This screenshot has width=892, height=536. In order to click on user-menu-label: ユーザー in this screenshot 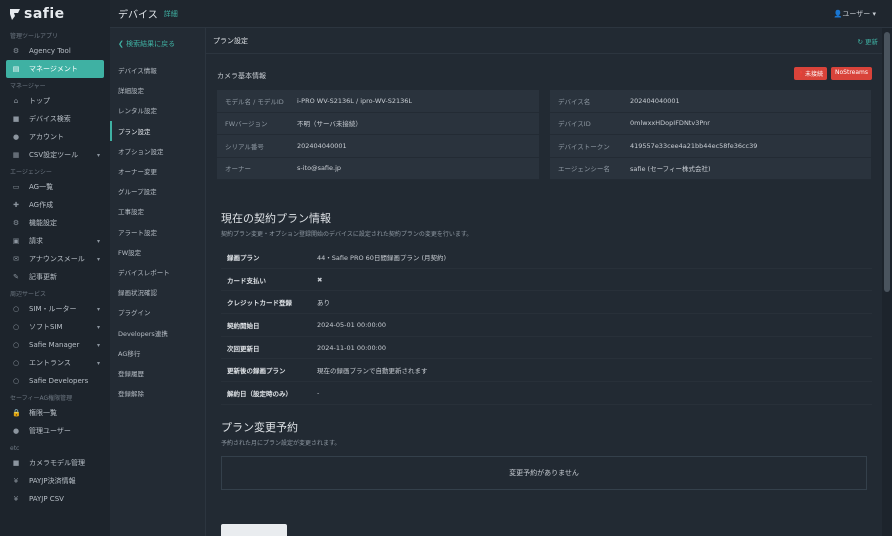, I will do `click(856, 13)`.